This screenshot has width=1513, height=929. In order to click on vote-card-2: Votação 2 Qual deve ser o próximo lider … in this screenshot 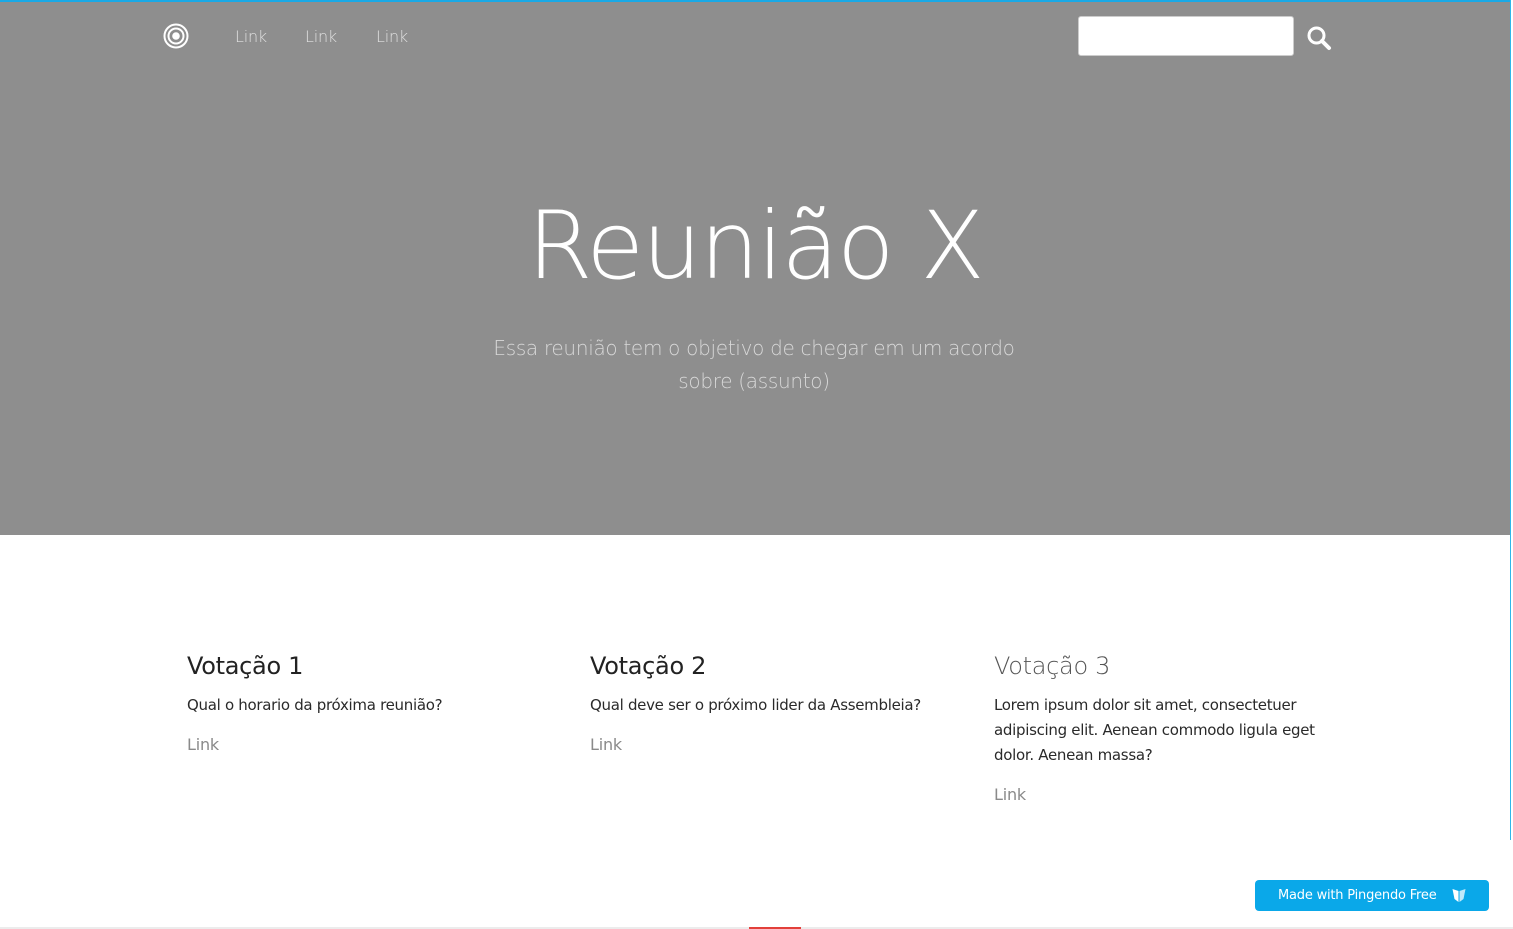, I will do `click(760, 701)`.